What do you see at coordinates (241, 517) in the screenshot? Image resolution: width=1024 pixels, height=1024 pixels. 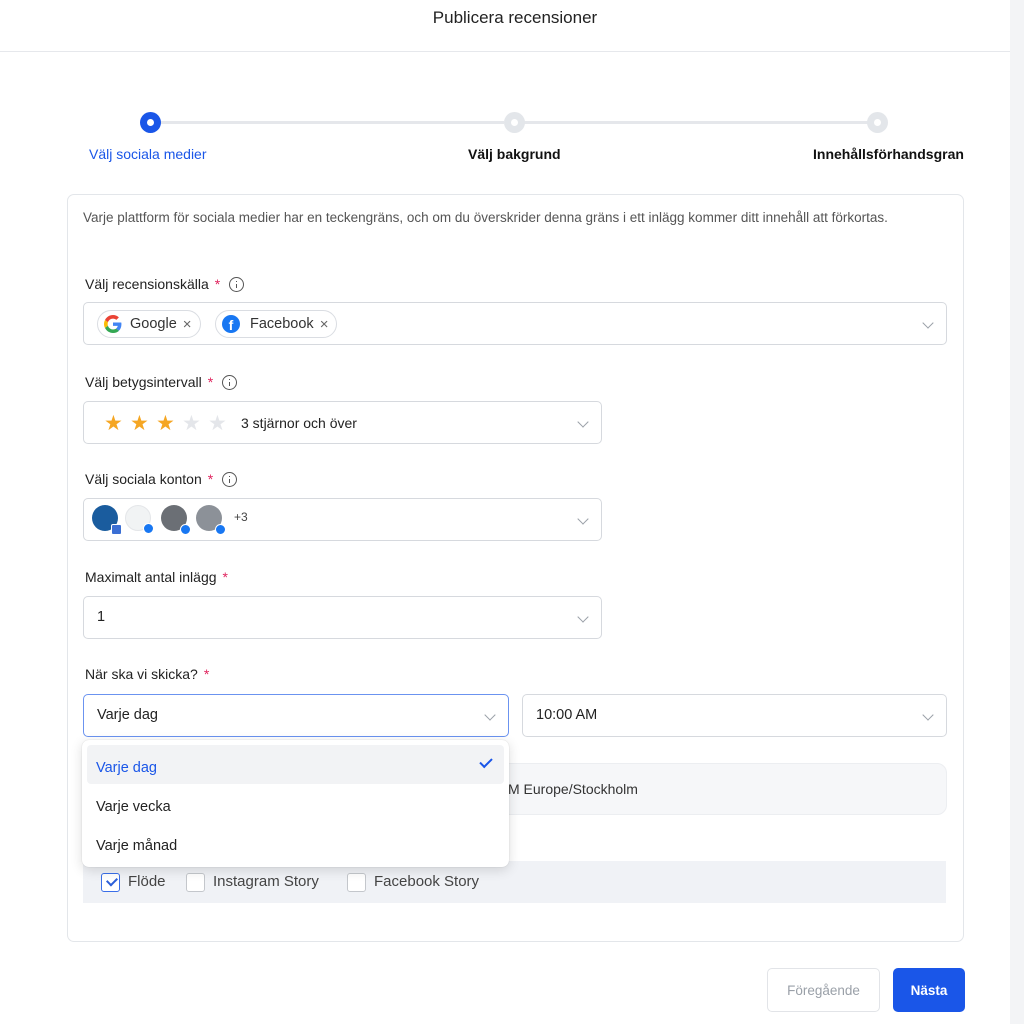 I see `more-accounts-count: +3` at bounding box center [241, 517].